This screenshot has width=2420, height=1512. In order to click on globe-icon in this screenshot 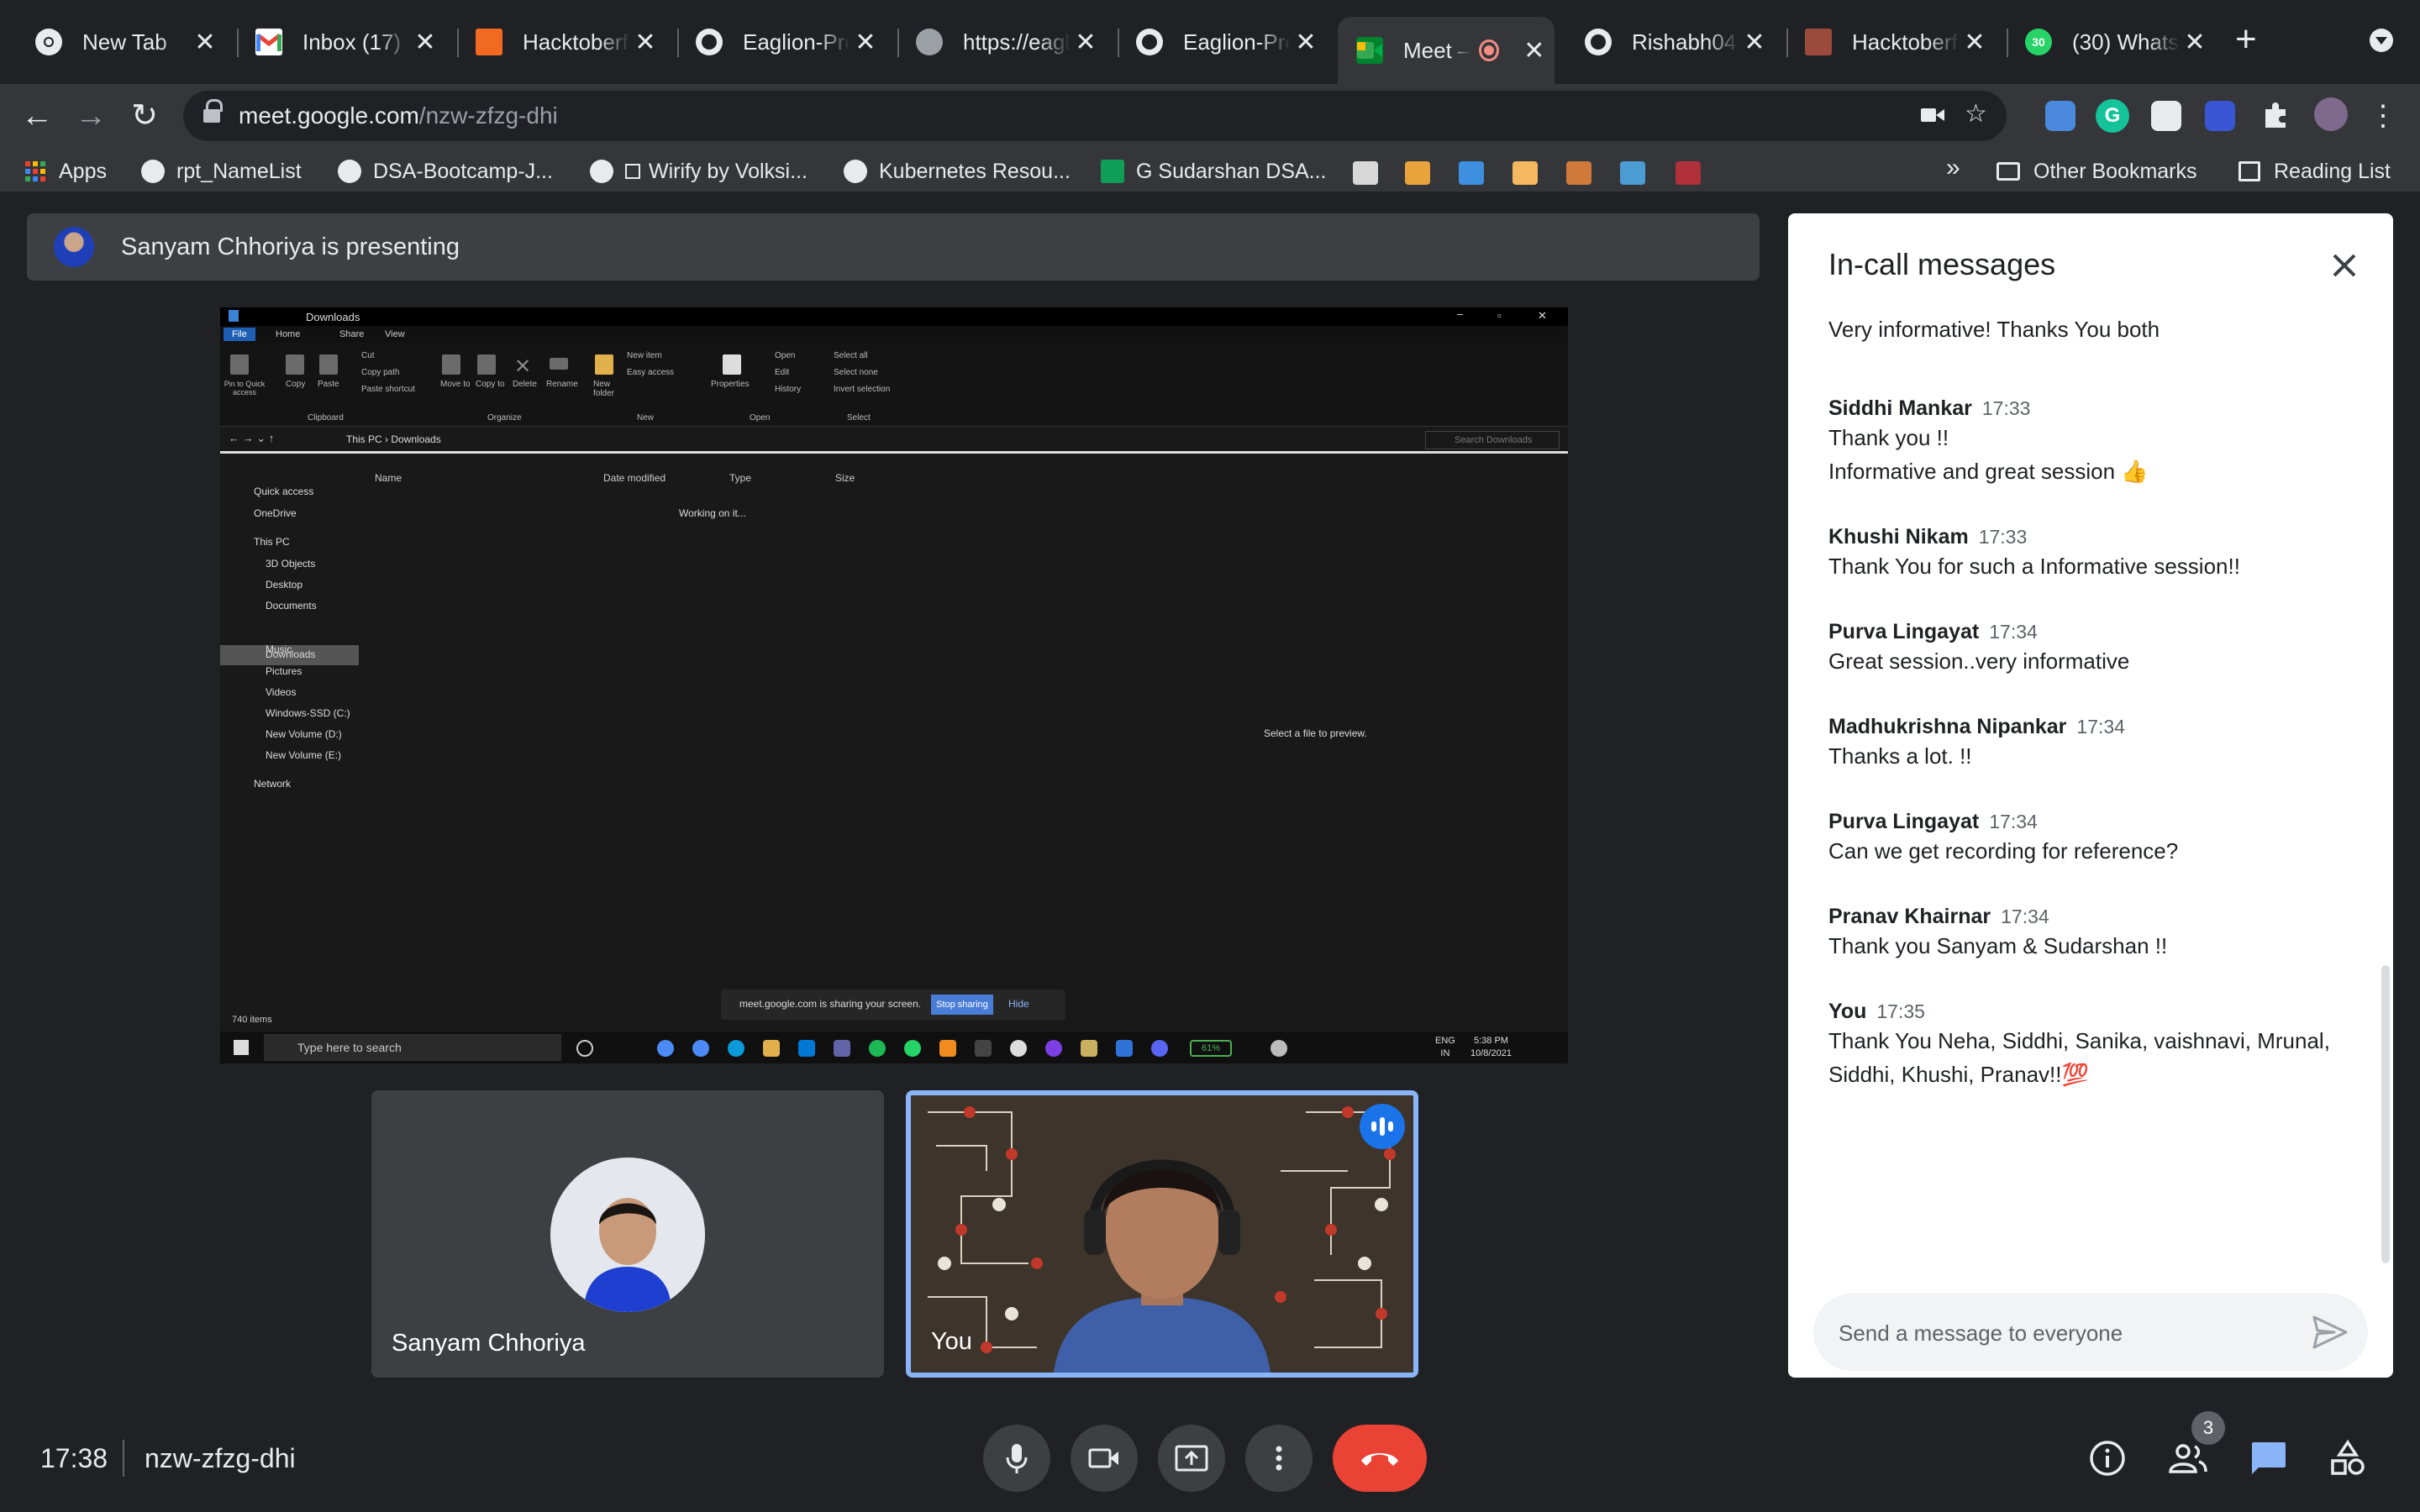, I will do `click(930, 42)`.